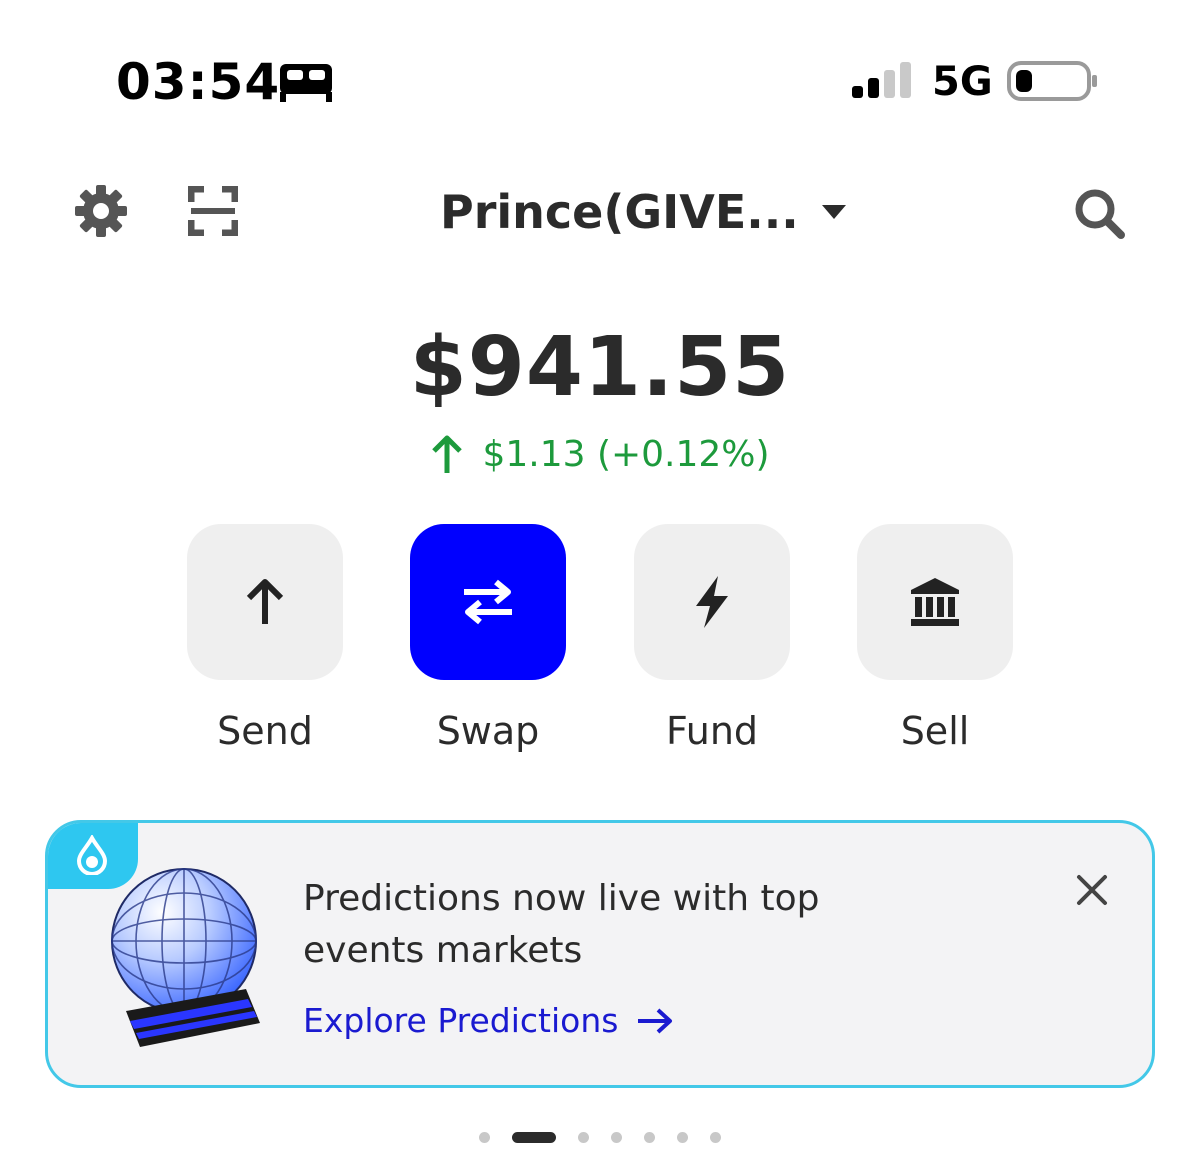  What do you see at coordinates (213, 211) in the screenshot?
I see `scan-icon` at bounding box center [213, 211].